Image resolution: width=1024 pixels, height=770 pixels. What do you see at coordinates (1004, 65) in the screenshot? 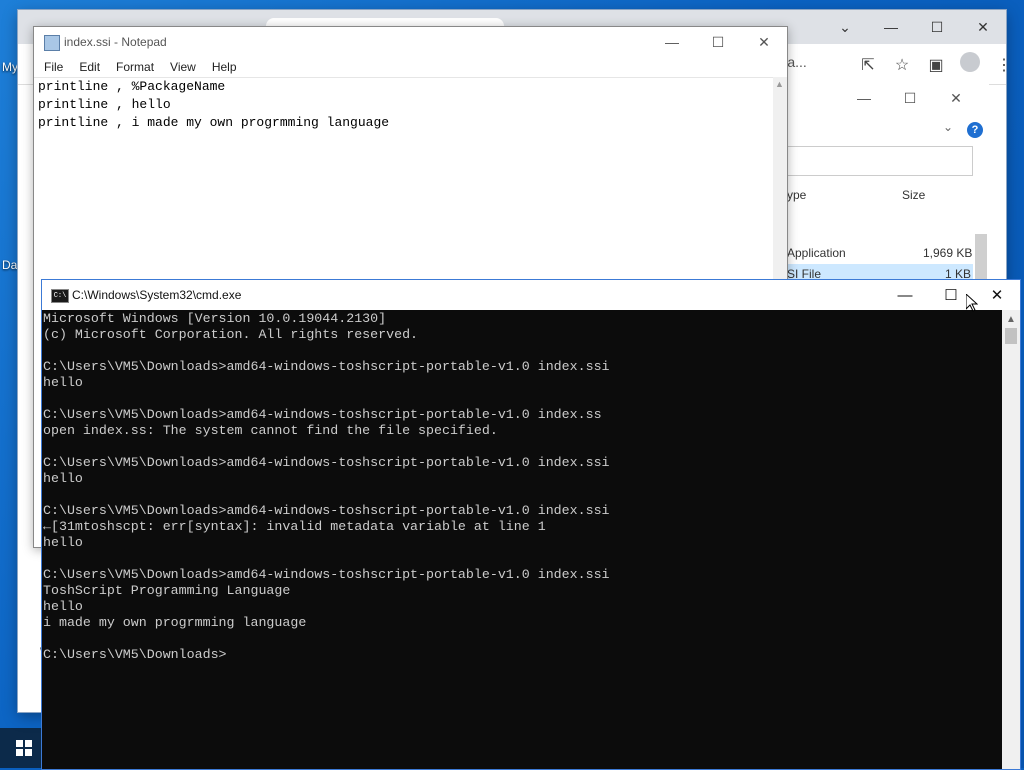
I see `more-menu-icon: ⋮` at bounding box center [1004, 65].